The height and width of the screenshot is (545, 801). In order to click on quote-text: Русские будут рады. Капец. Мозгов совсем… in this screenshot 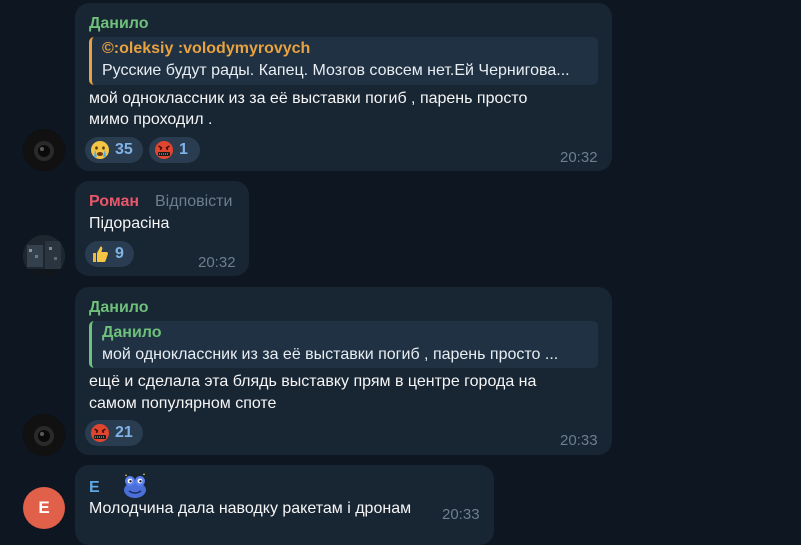, I will do `click(336, 70)`.